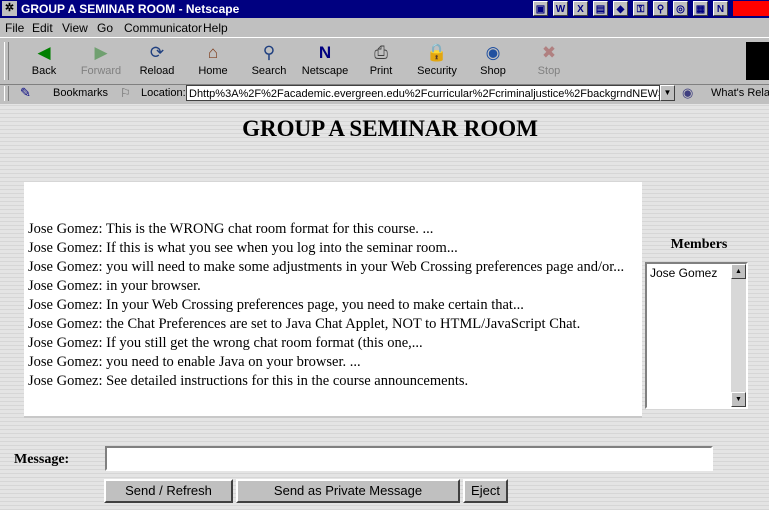  Describe the element at coordinates (720, 8) in the screenshot. I see `netscape-tray-icon: N` at that location.